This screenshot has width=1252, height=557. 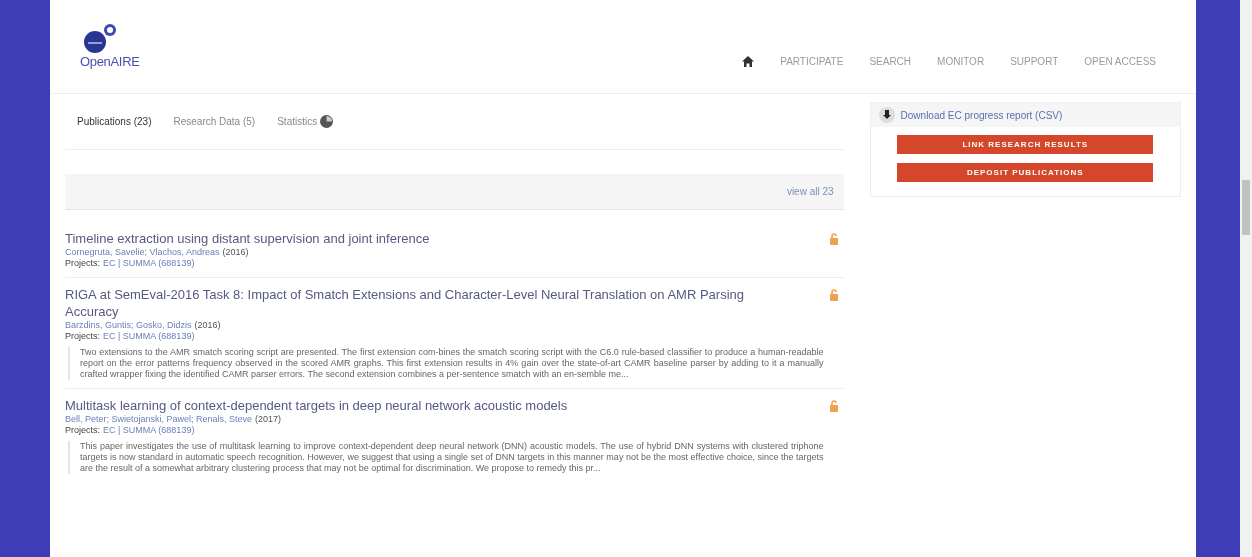 I want to click on tab: Research Data (5), so click(x=214, y=121).